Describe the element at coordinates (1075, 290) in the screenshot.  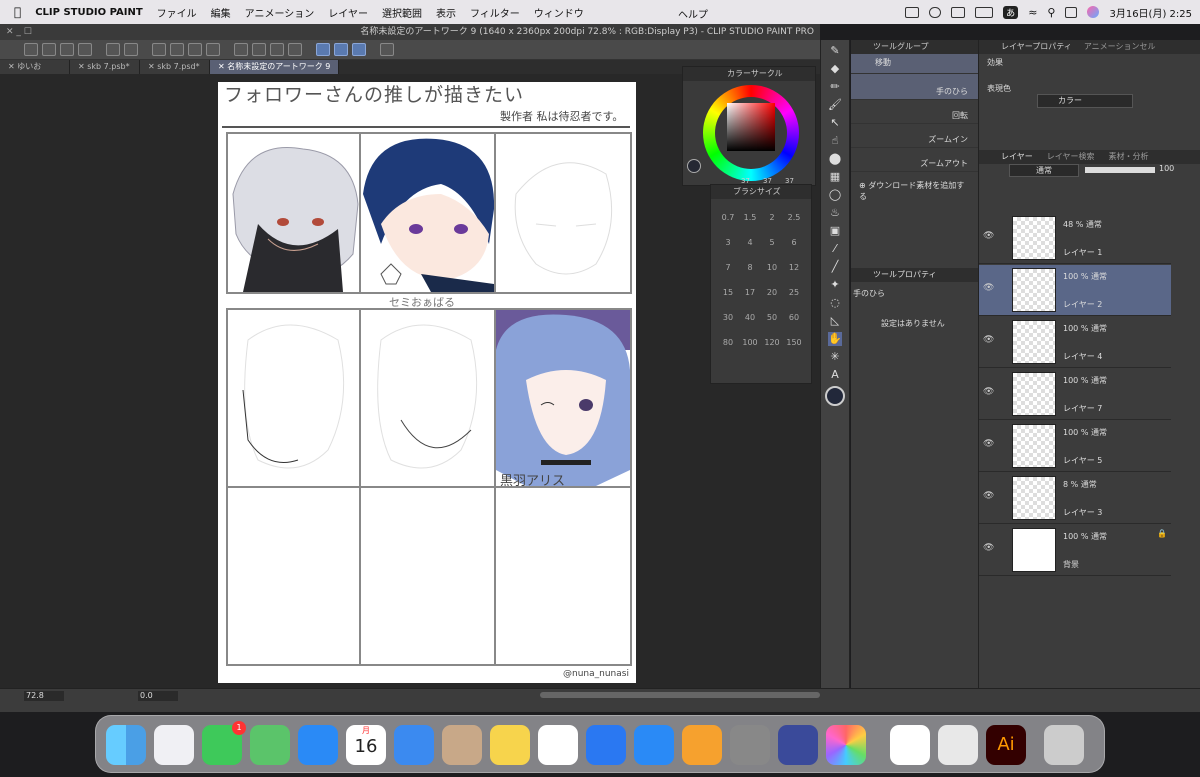
I see `layer-row: 👁 100 % 通常 レイヤー 2` at that location.